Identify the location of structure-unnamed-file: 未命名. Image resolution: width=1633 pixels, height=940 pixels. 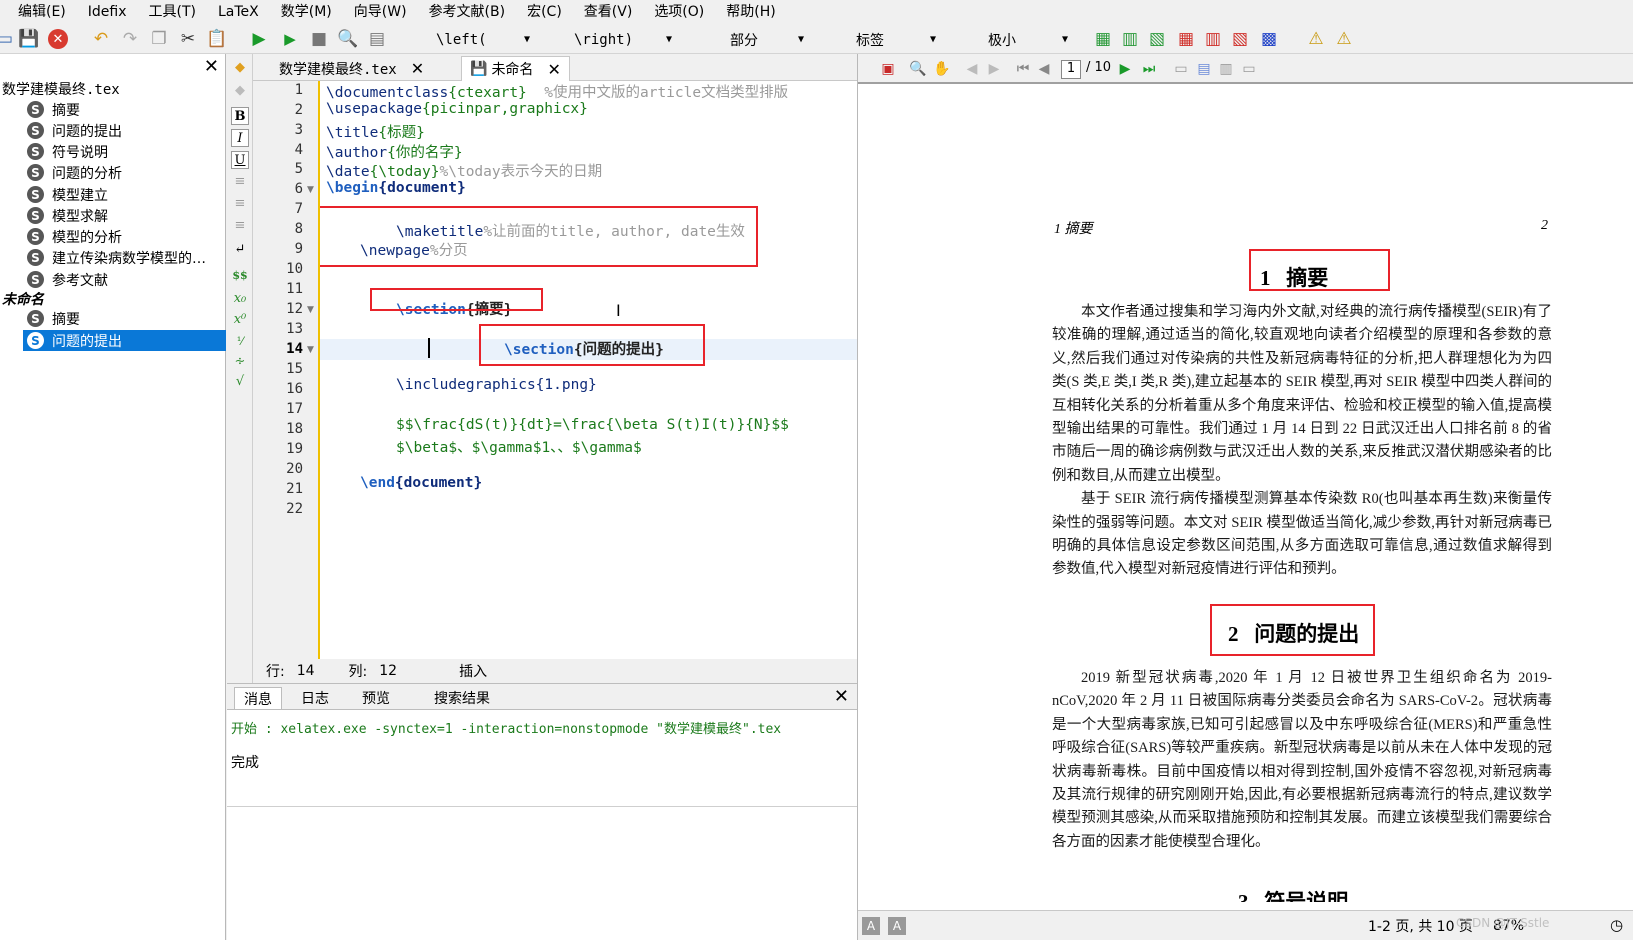
(23, 298).